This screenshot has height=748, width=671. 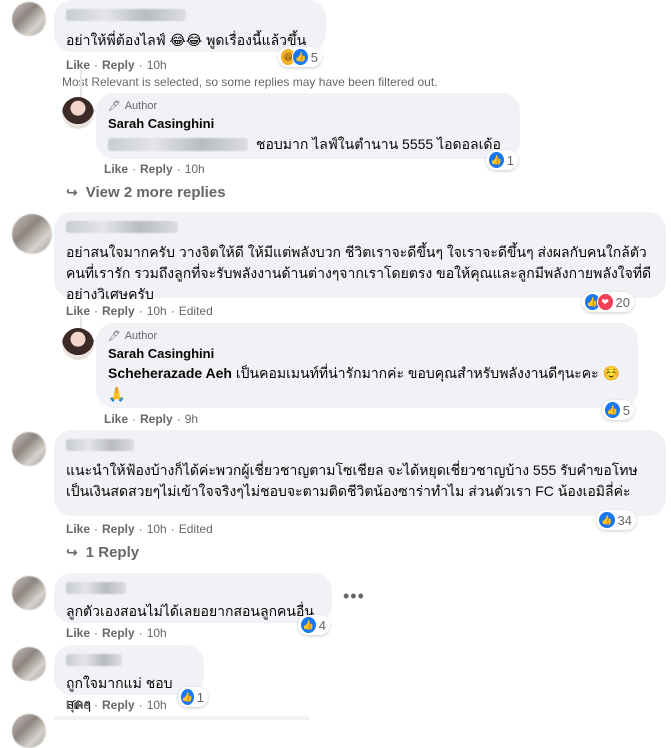 I want to click on reply-actions: Like · Reply · 9h, so click(x=151, y=419).